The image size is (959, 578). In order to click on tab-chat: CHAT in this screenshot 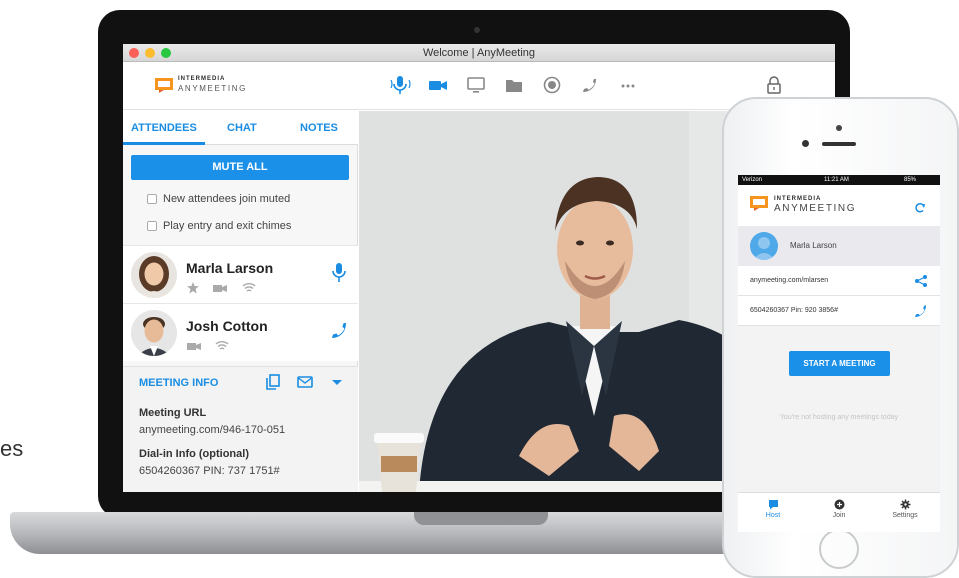, I will do `click(242, 128)`.